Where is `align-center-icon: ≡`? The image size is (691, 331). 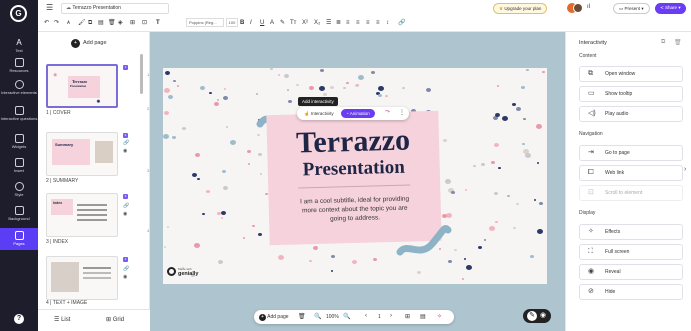 align-center-icon: ≡ is located at coordinates (358, 23).